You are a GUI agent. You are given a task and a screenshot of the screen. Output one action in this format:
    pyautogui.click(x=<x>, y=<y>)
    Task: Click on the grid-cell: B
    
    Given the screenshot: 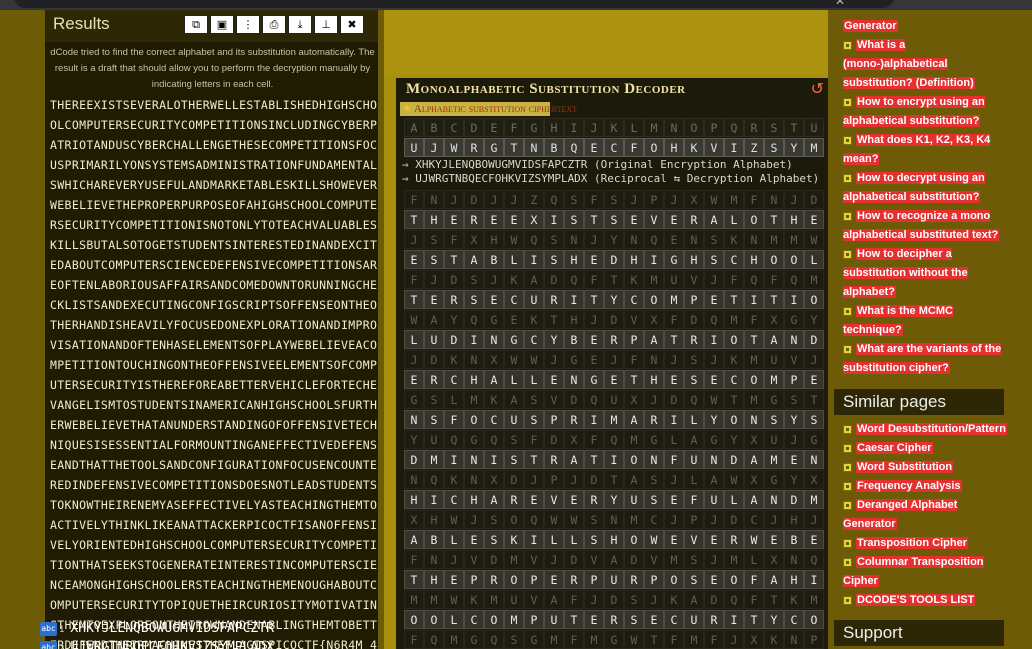 What is the action you would take?
    pyautogui.click(x=574, y=339)
    